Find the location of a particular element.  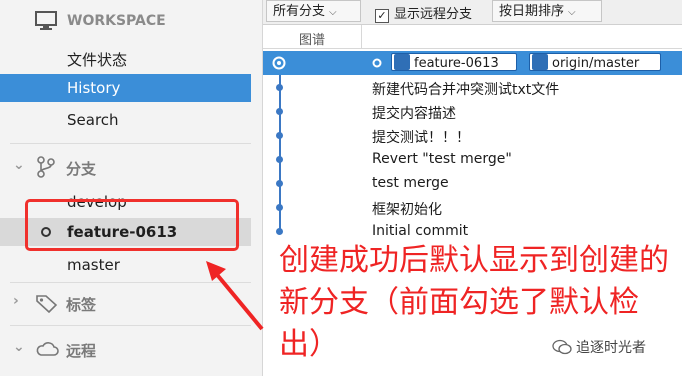

show-remote-checkbox: ✓ 显示远程分支 is located at coordinates (423, 13).